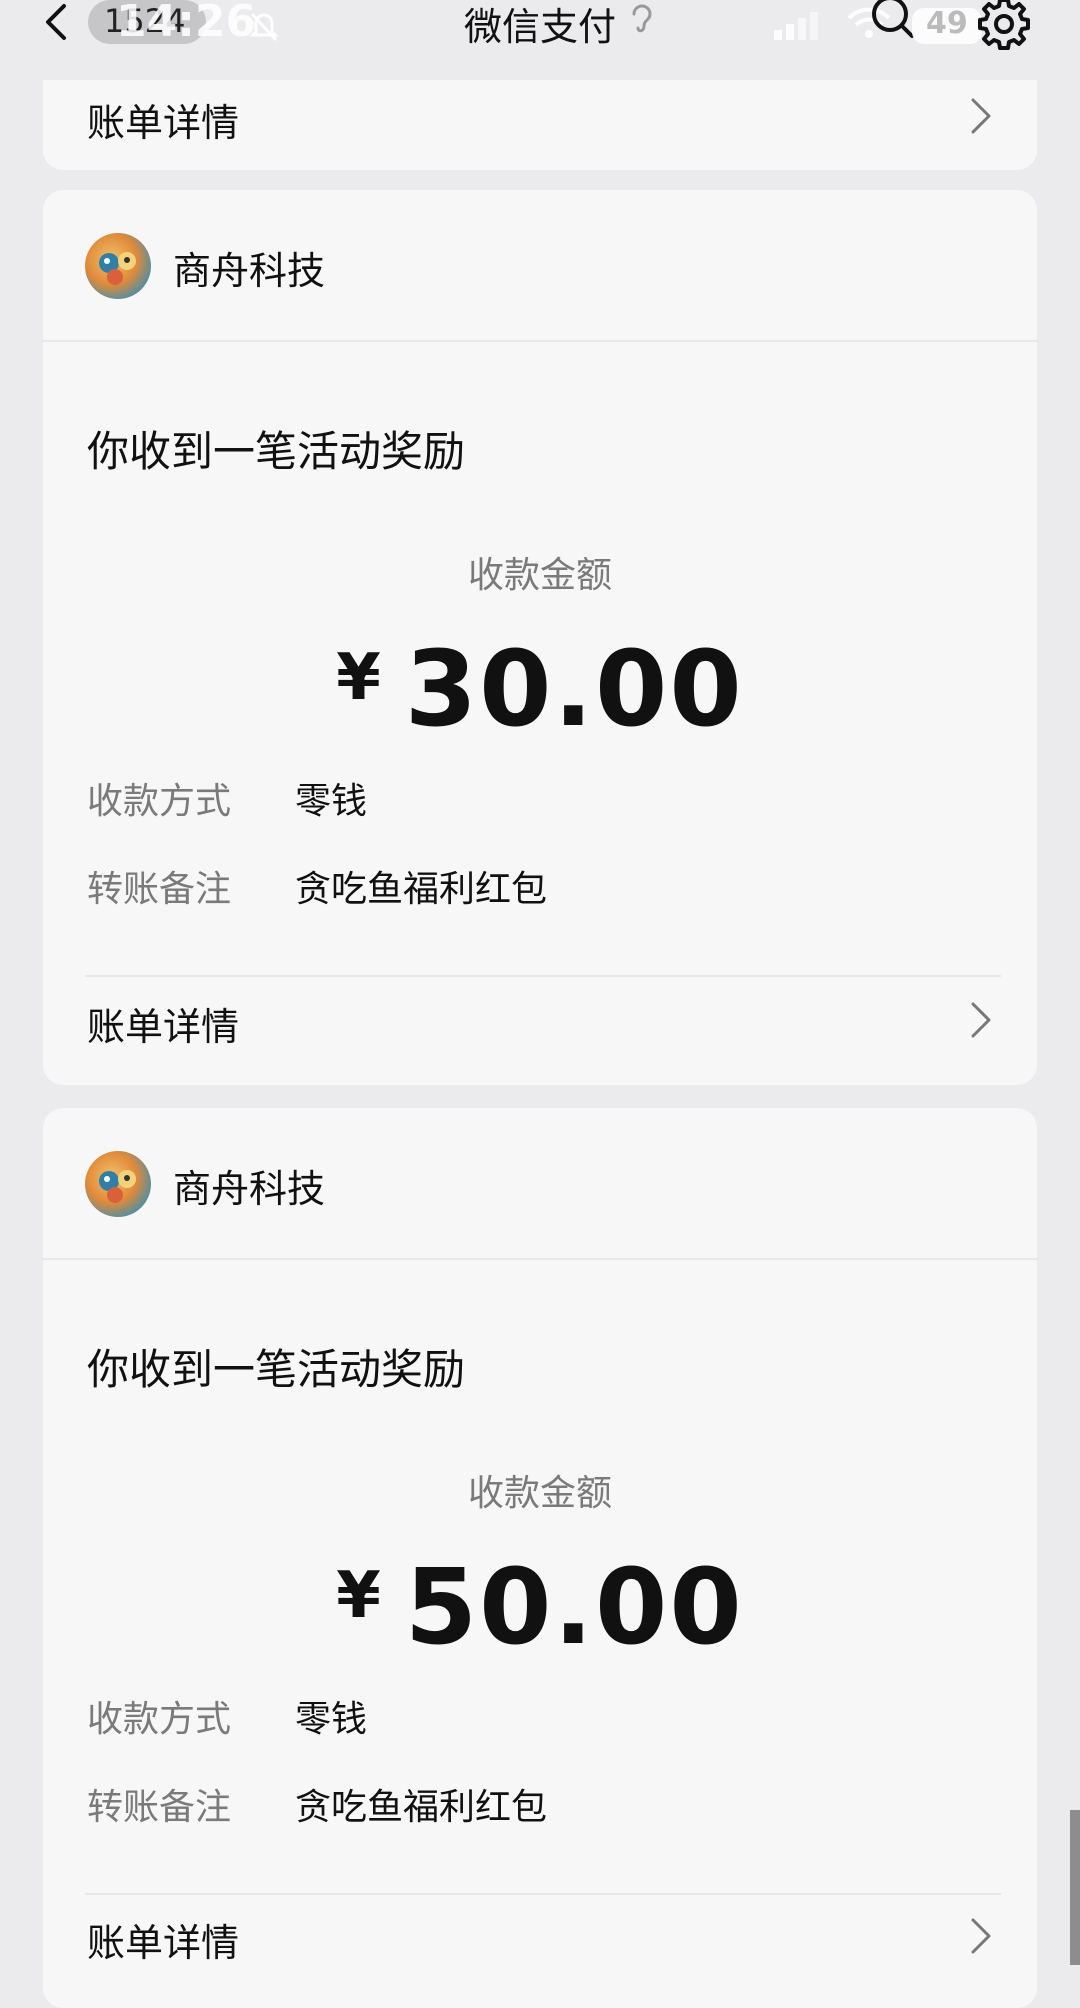 The image size is (1080, 2008). I want to click on listen-mode-icon, so click(642, 20).